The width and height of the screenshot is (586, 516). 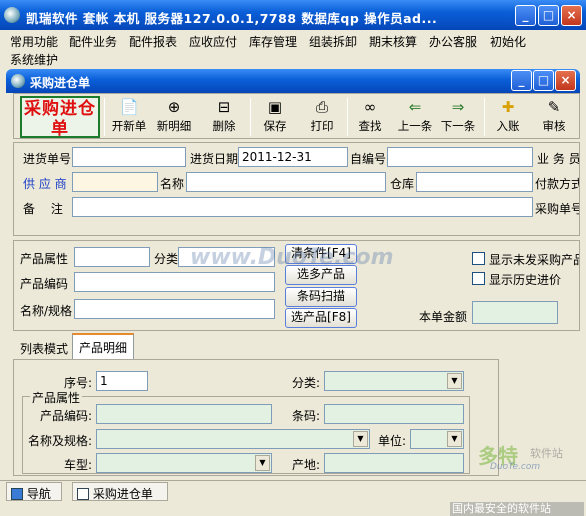 What do you see at coordinates (293, 491) in the screenshot?
I see `status-bar: 导航 采购进仓单` at bounding box center [293, 491].